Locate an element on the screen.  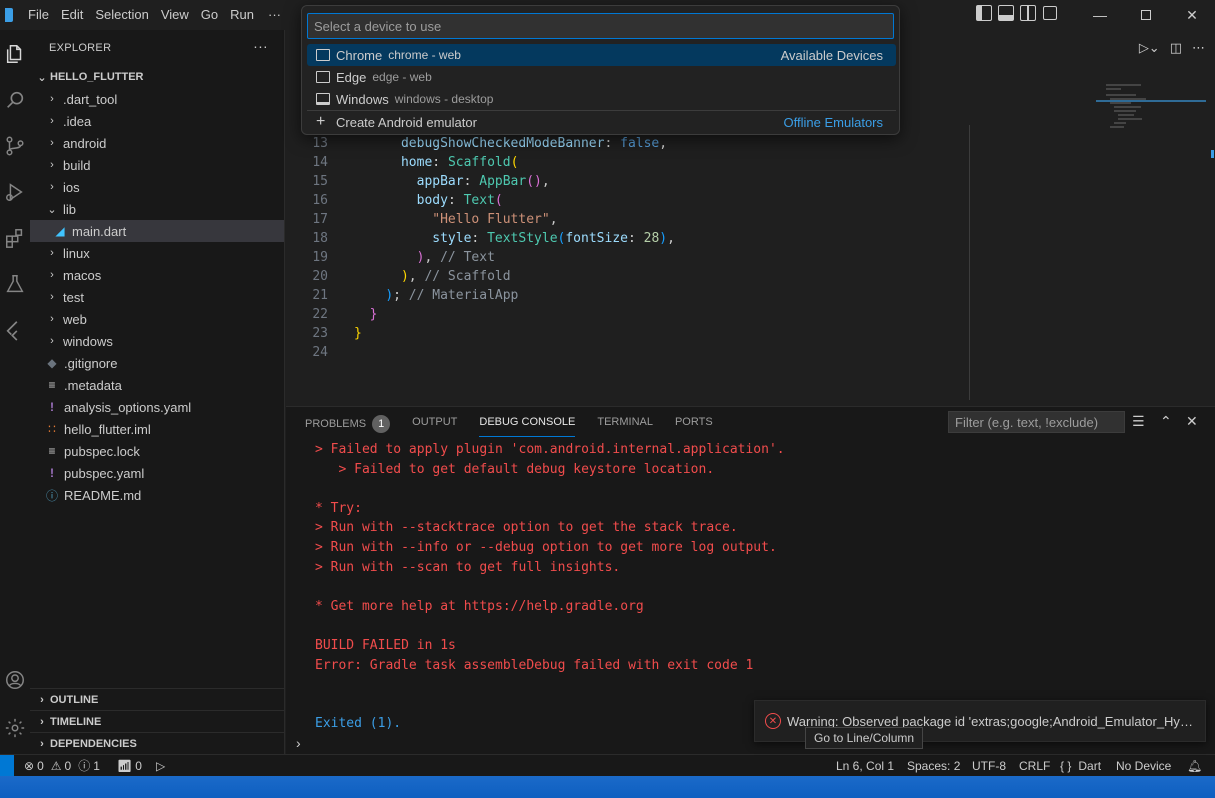
device-option-desc: chrome - web is located at coordinates (424, 55).